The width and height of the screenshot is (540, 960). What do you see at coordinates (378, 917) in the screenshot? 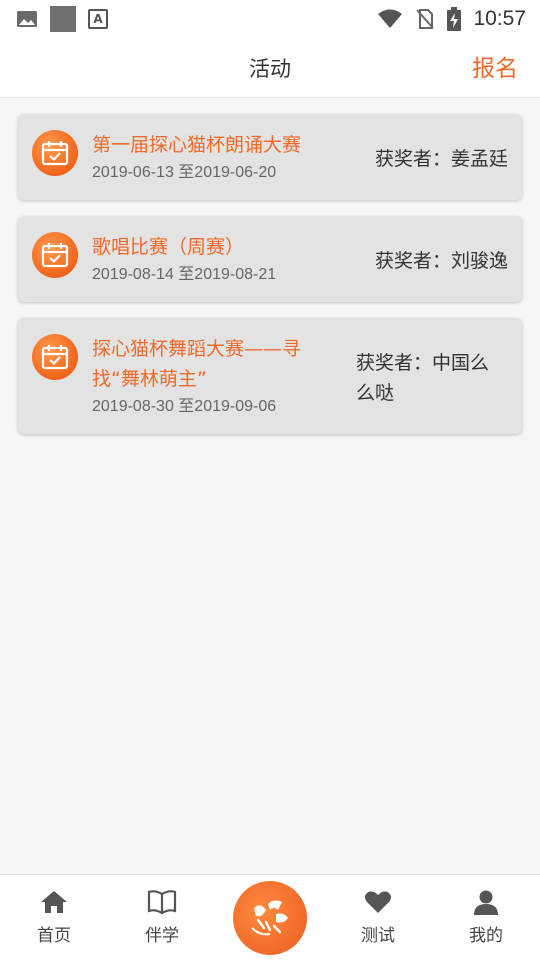
I see `nav-item-test: 测试` at bounding box center [378, 917].